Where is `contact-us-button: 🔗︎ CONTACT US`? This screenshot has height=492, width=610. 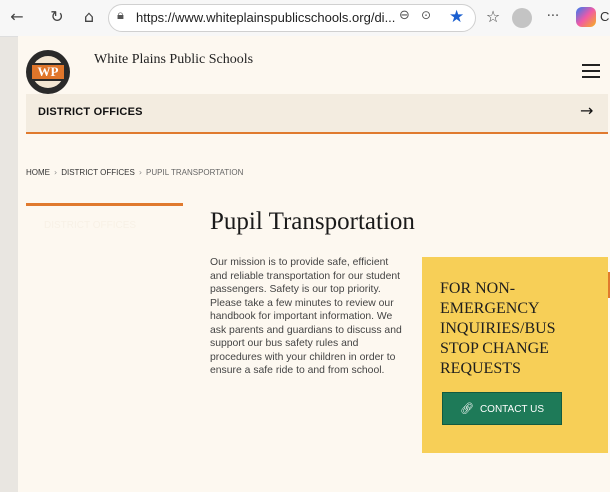 contact-us-button: 🔗︎ CONTACT US is located at coordinates (502, 408).